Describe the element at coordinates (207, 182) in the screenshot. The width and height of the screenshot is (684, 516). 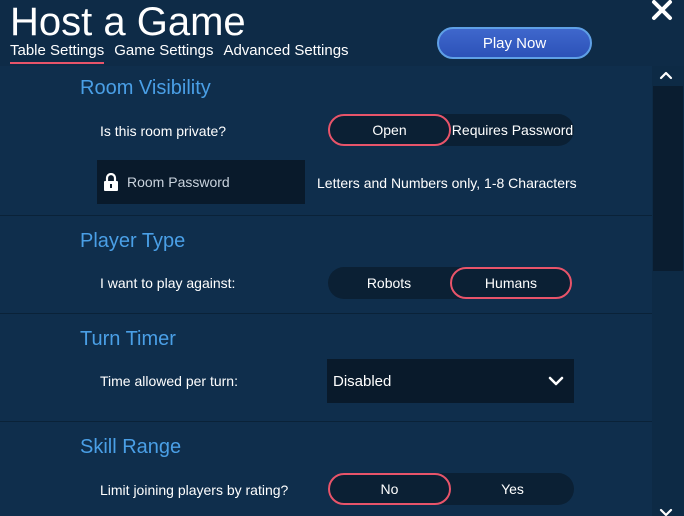
I see `room-password-input` at that location.